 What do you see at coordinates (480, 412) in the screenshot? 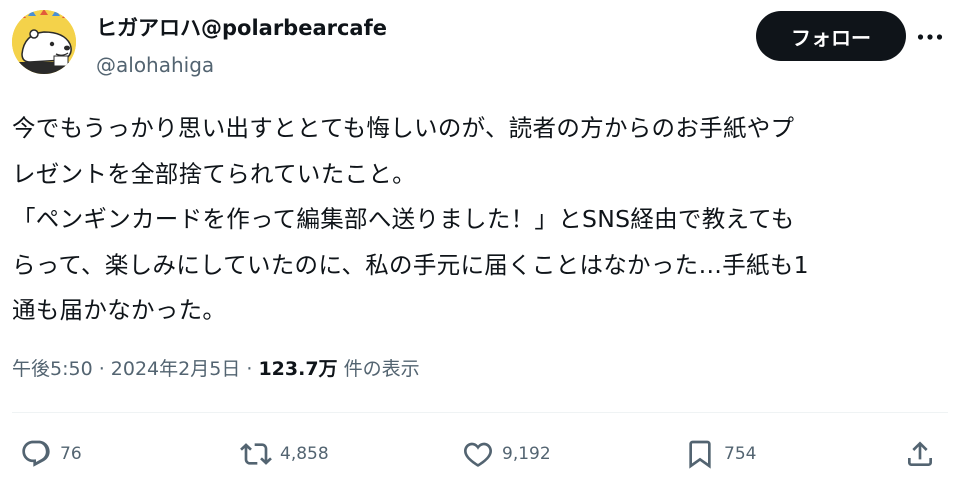
I see `divider` at bounding box center [480, 412].